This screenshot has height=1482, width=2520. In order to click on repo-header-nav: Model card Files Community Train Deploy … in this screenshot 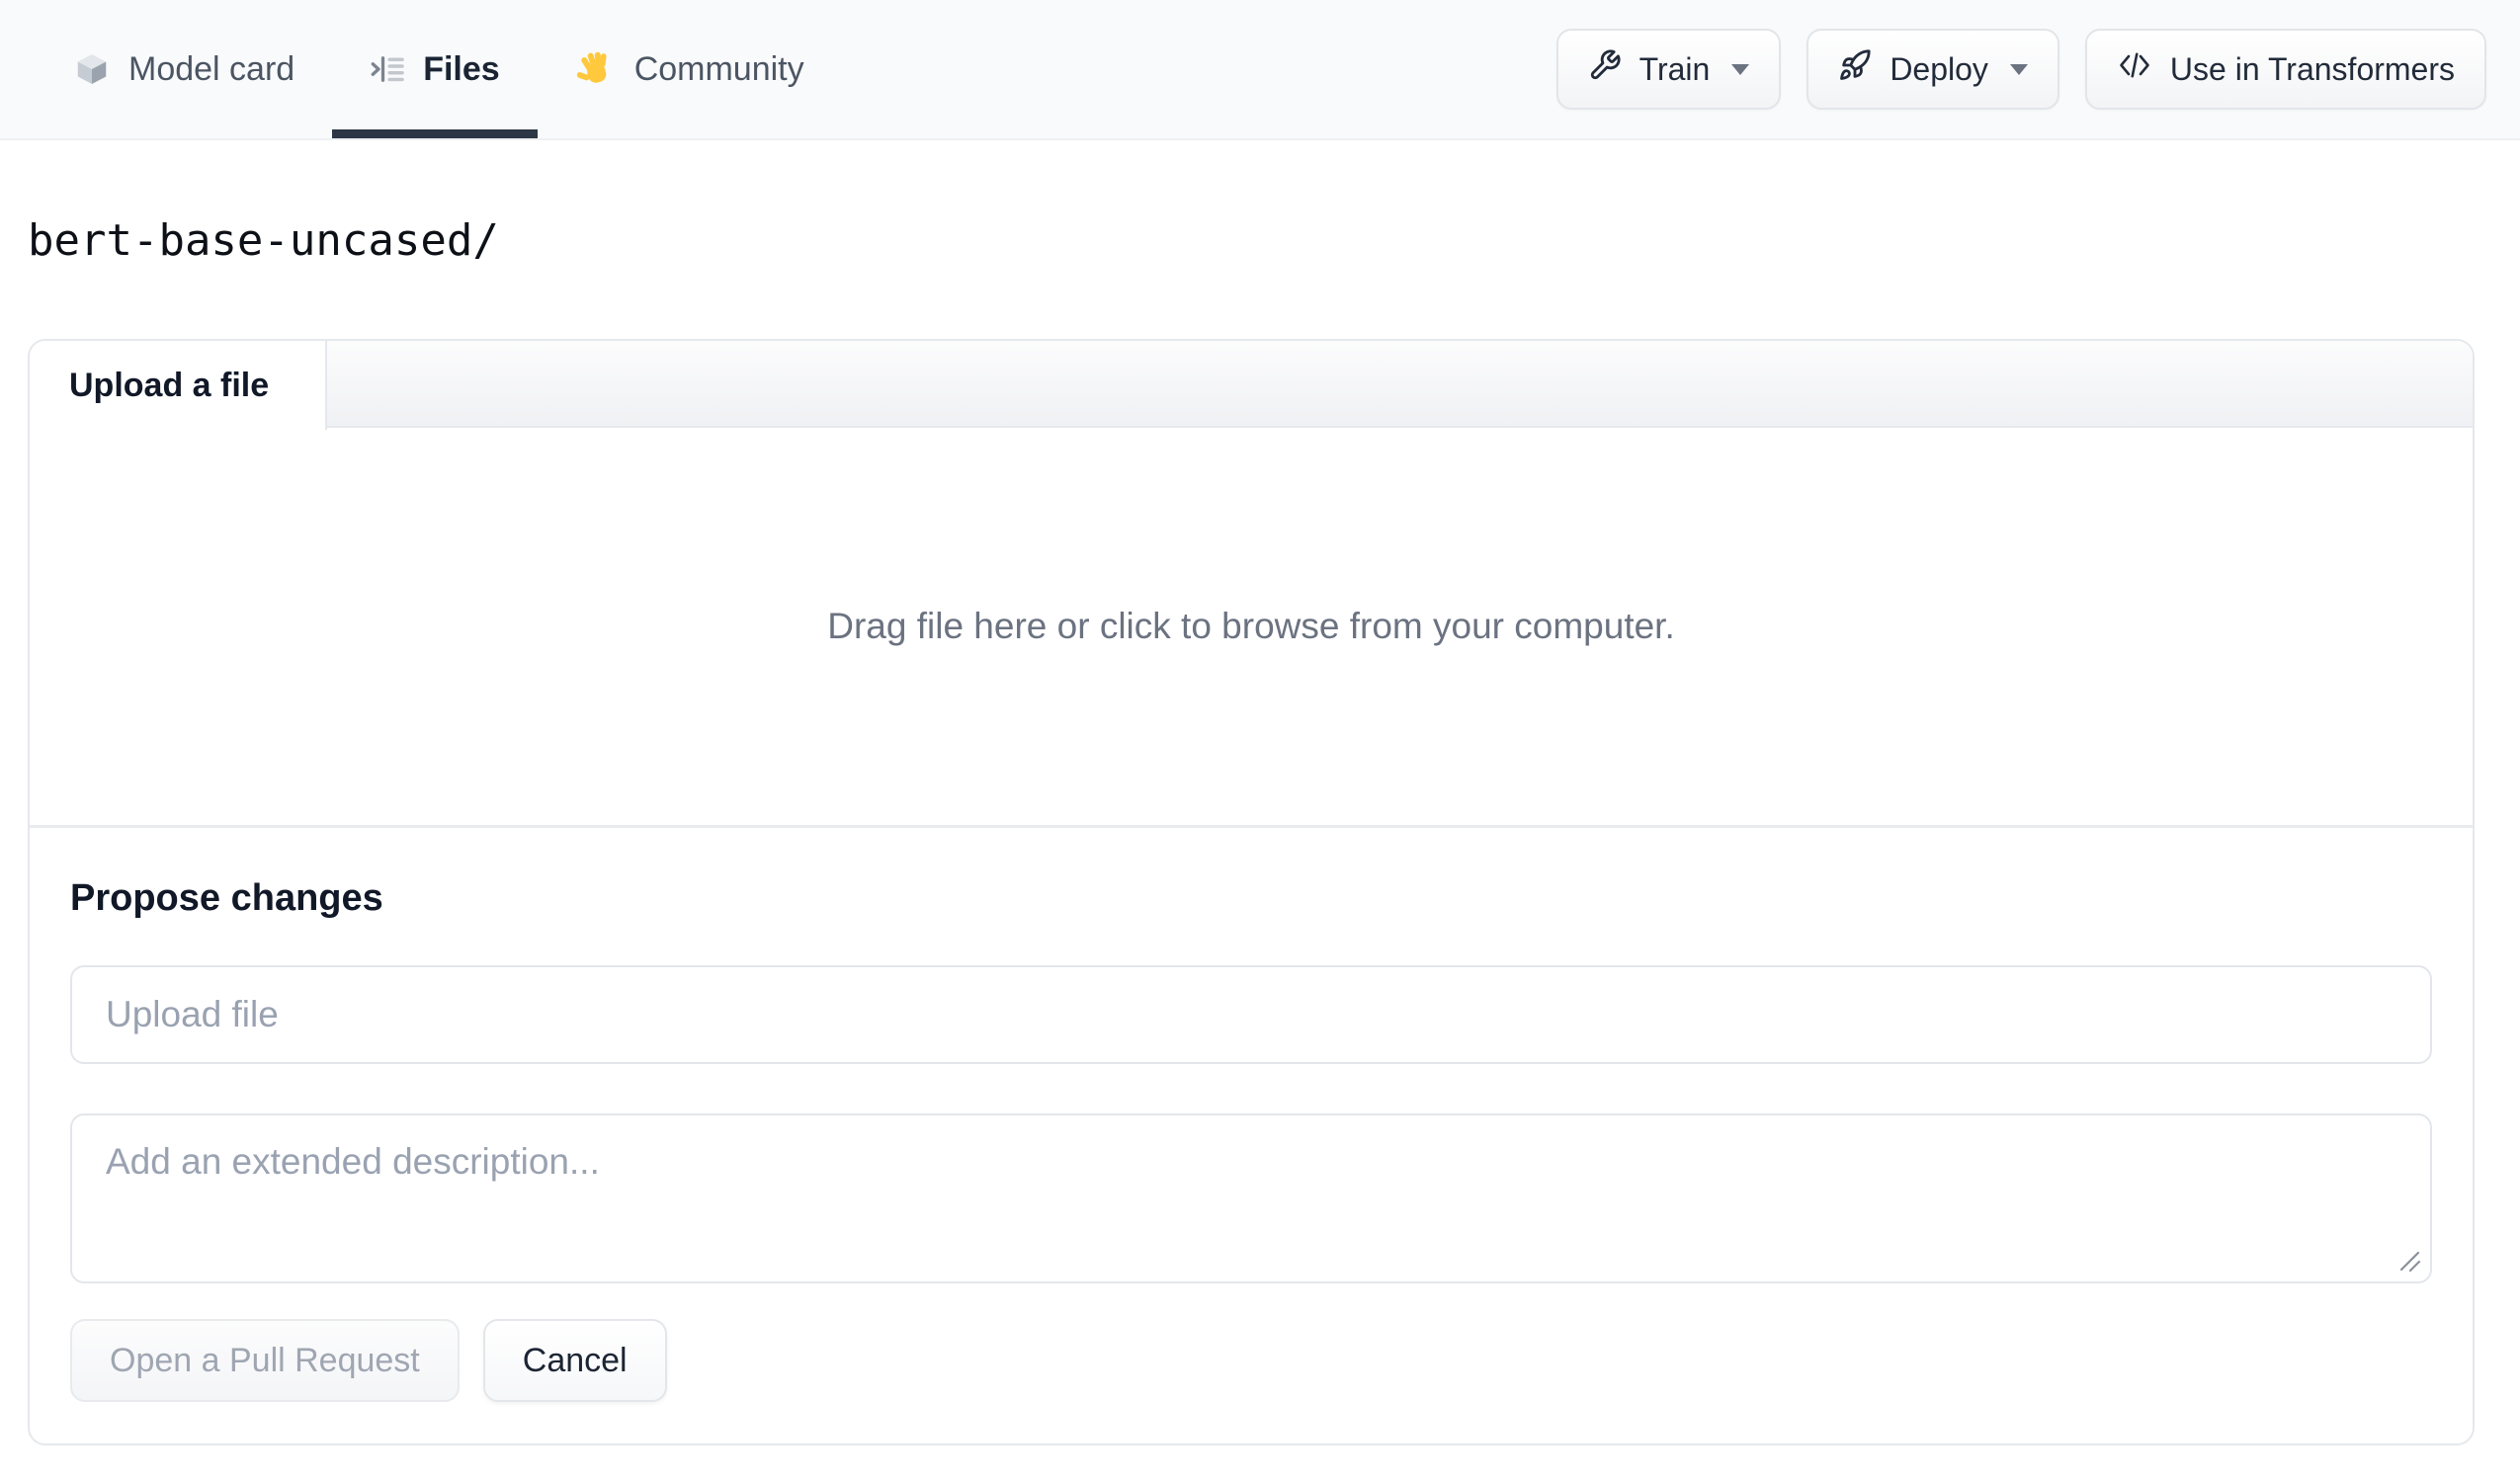, I will do `click(1260, 70)`.